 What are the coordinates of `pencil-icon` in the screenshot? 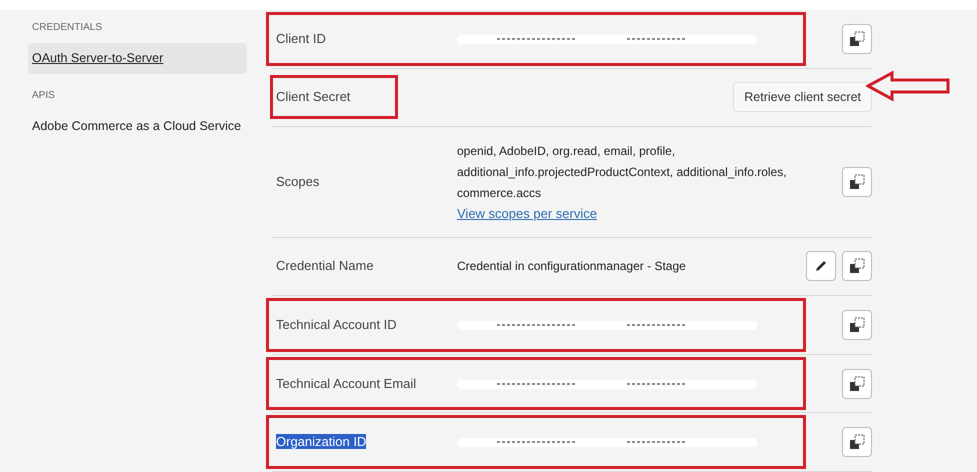 It's located at (821, 266).